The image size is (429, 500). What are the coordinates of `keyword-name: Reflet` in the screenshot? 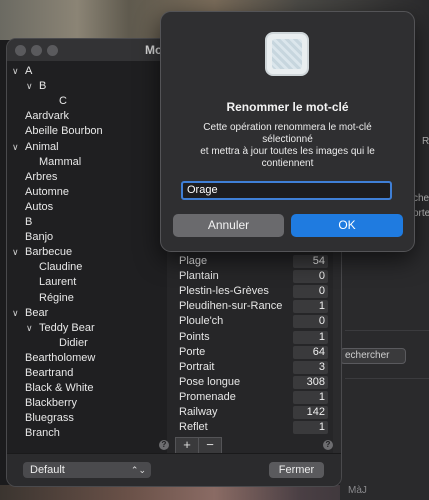 It's located at (193, 427).